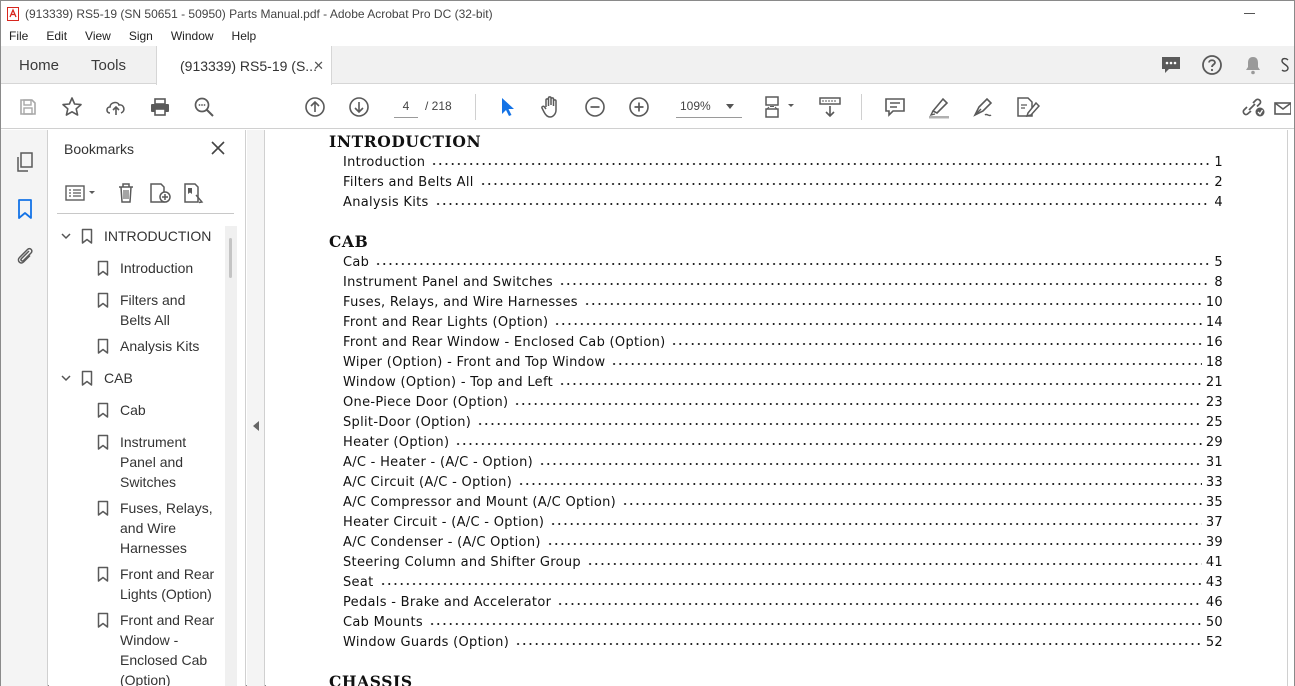 The height and width of the screenshot is (686, 1295). What do you see at coordinates (16, 36) in the screenshot?
I see `menu-file: File` at bounding box center [16, 36].